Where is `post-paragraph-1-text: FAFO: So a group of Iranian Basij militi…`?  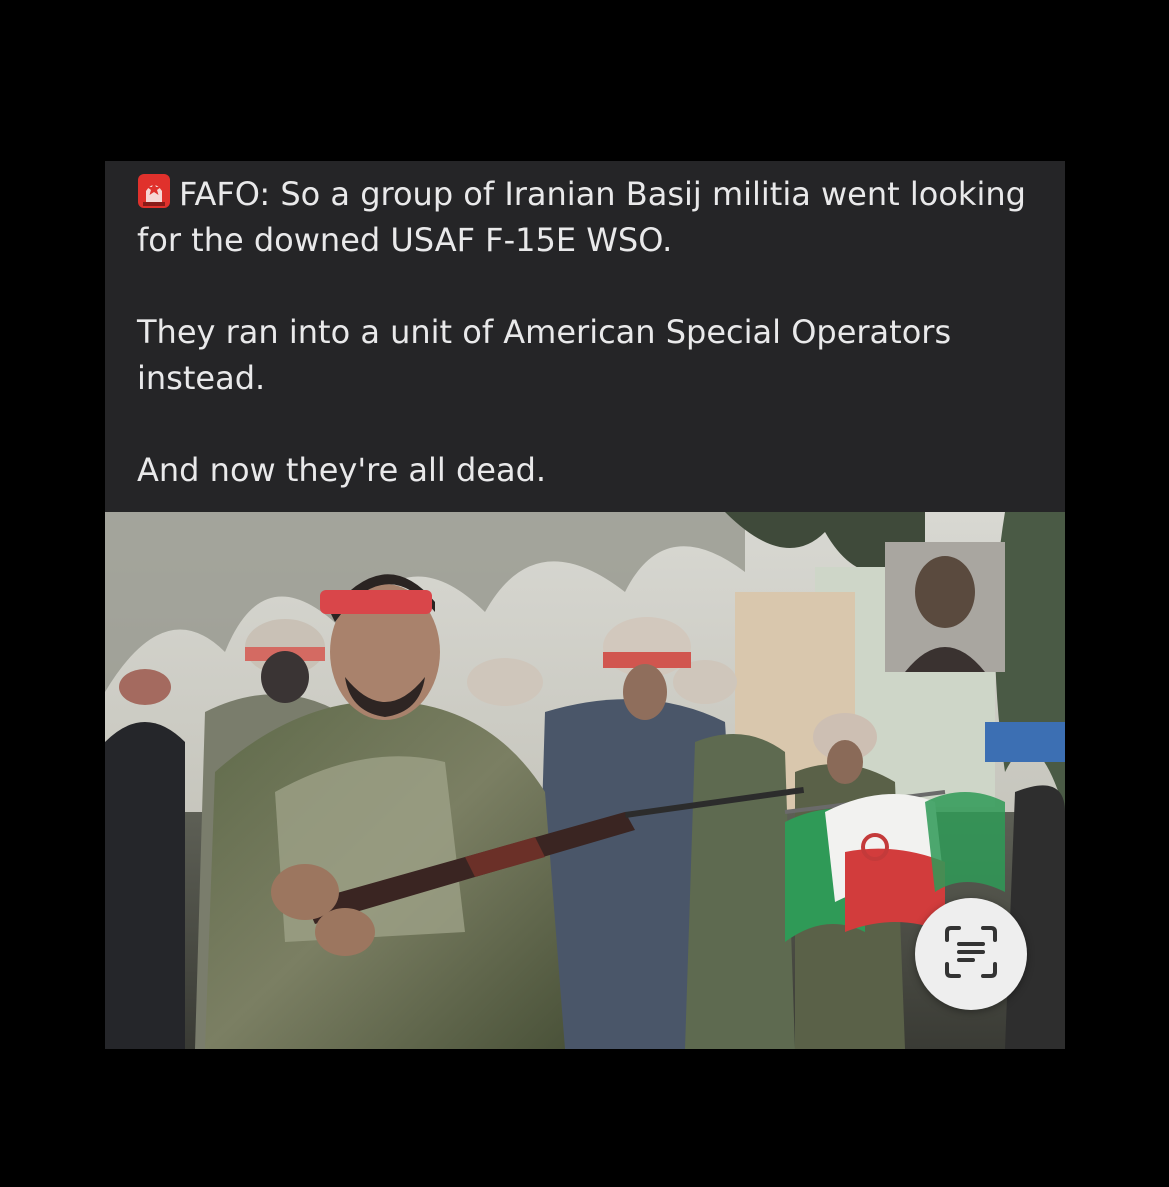 post-paragraph-1-text: FAFO: So a group of Iranian Basij militi… is located at coordinates (581, 217).